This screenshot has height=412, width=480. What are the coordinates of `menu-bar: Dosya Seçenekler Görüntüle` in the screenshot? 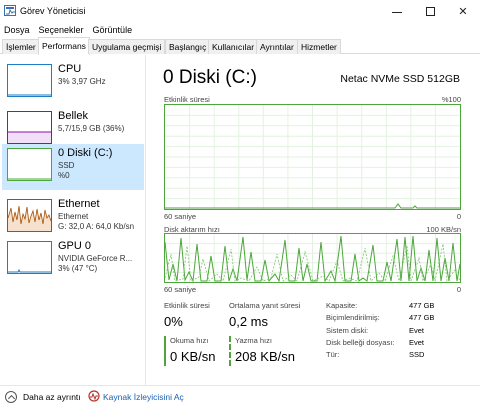 It's located at (240, 29).